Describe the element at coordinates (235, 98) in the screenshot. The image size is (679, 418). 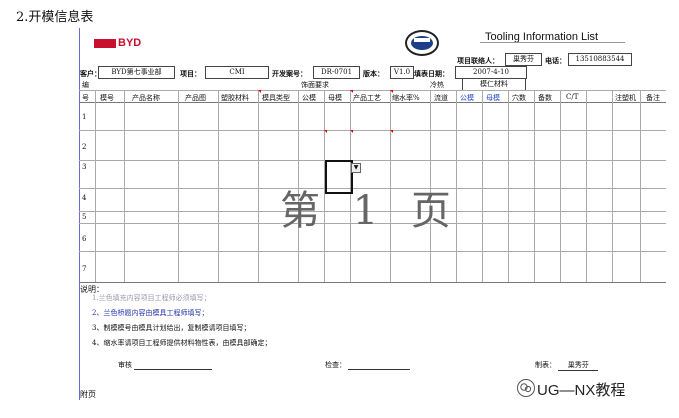
I see `col-plastic-material: 塑胶材料` at that location.